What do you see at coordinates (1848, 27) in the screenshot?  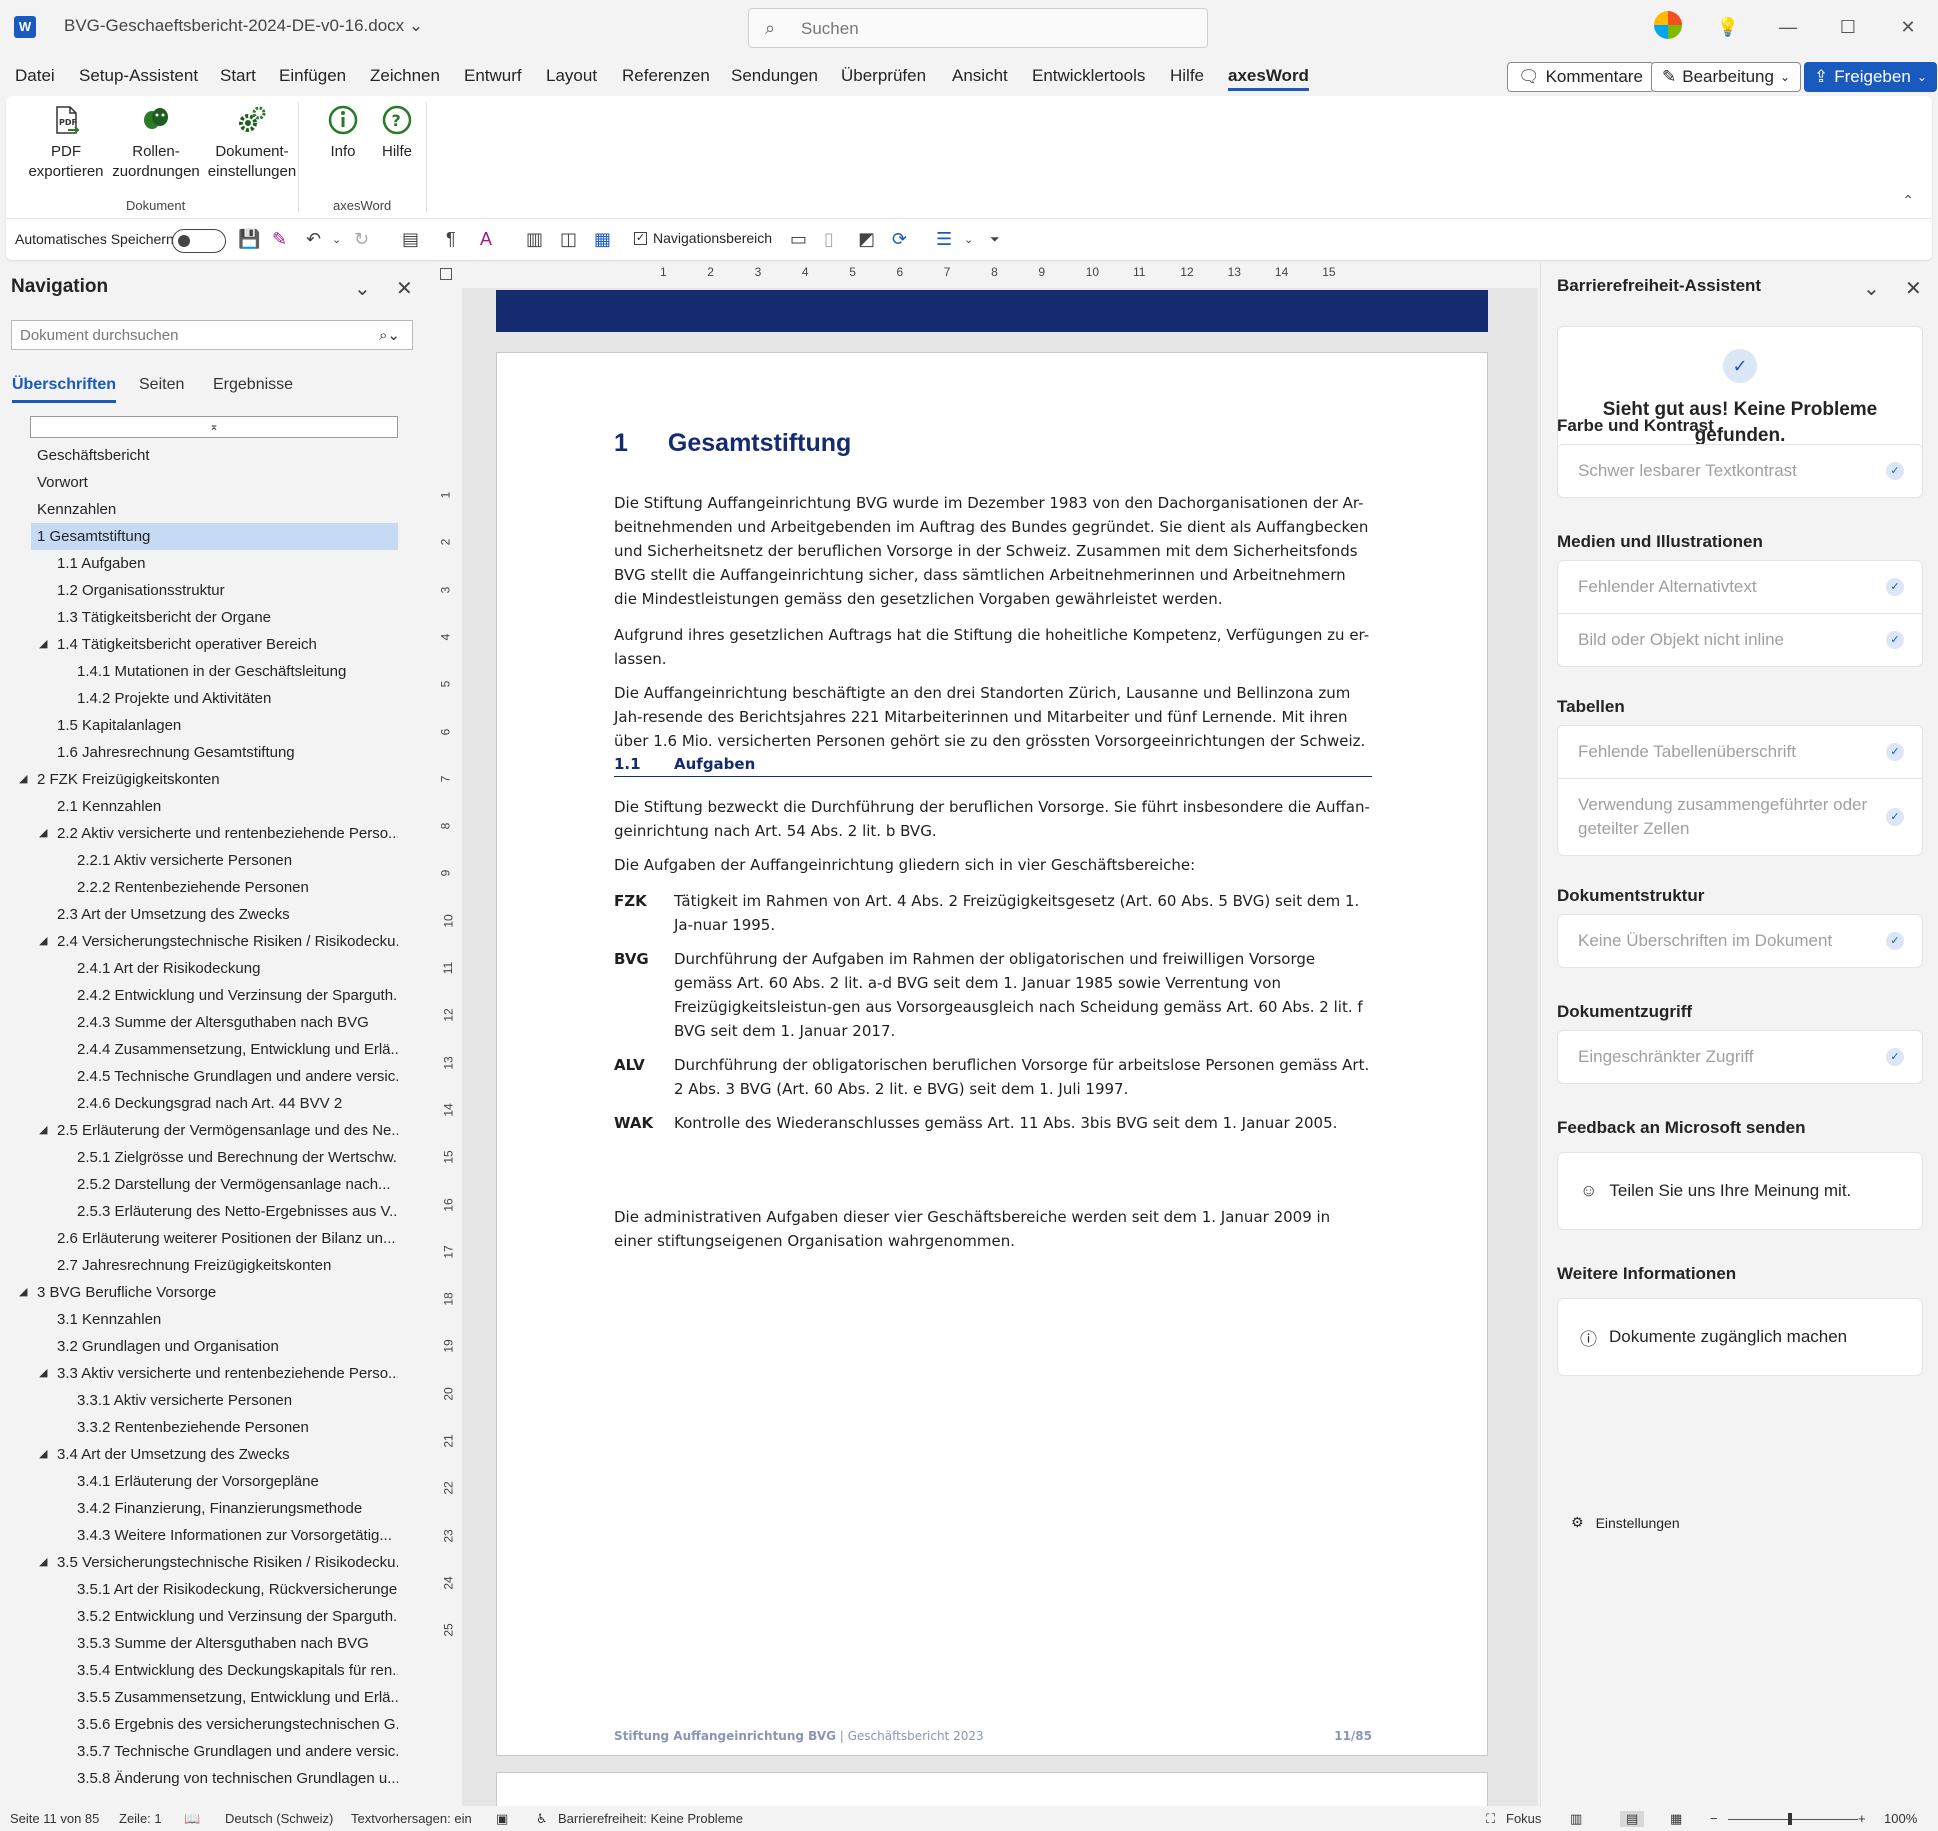 I see `maximize-icon: ☐` at bounding box center [1848, 27].